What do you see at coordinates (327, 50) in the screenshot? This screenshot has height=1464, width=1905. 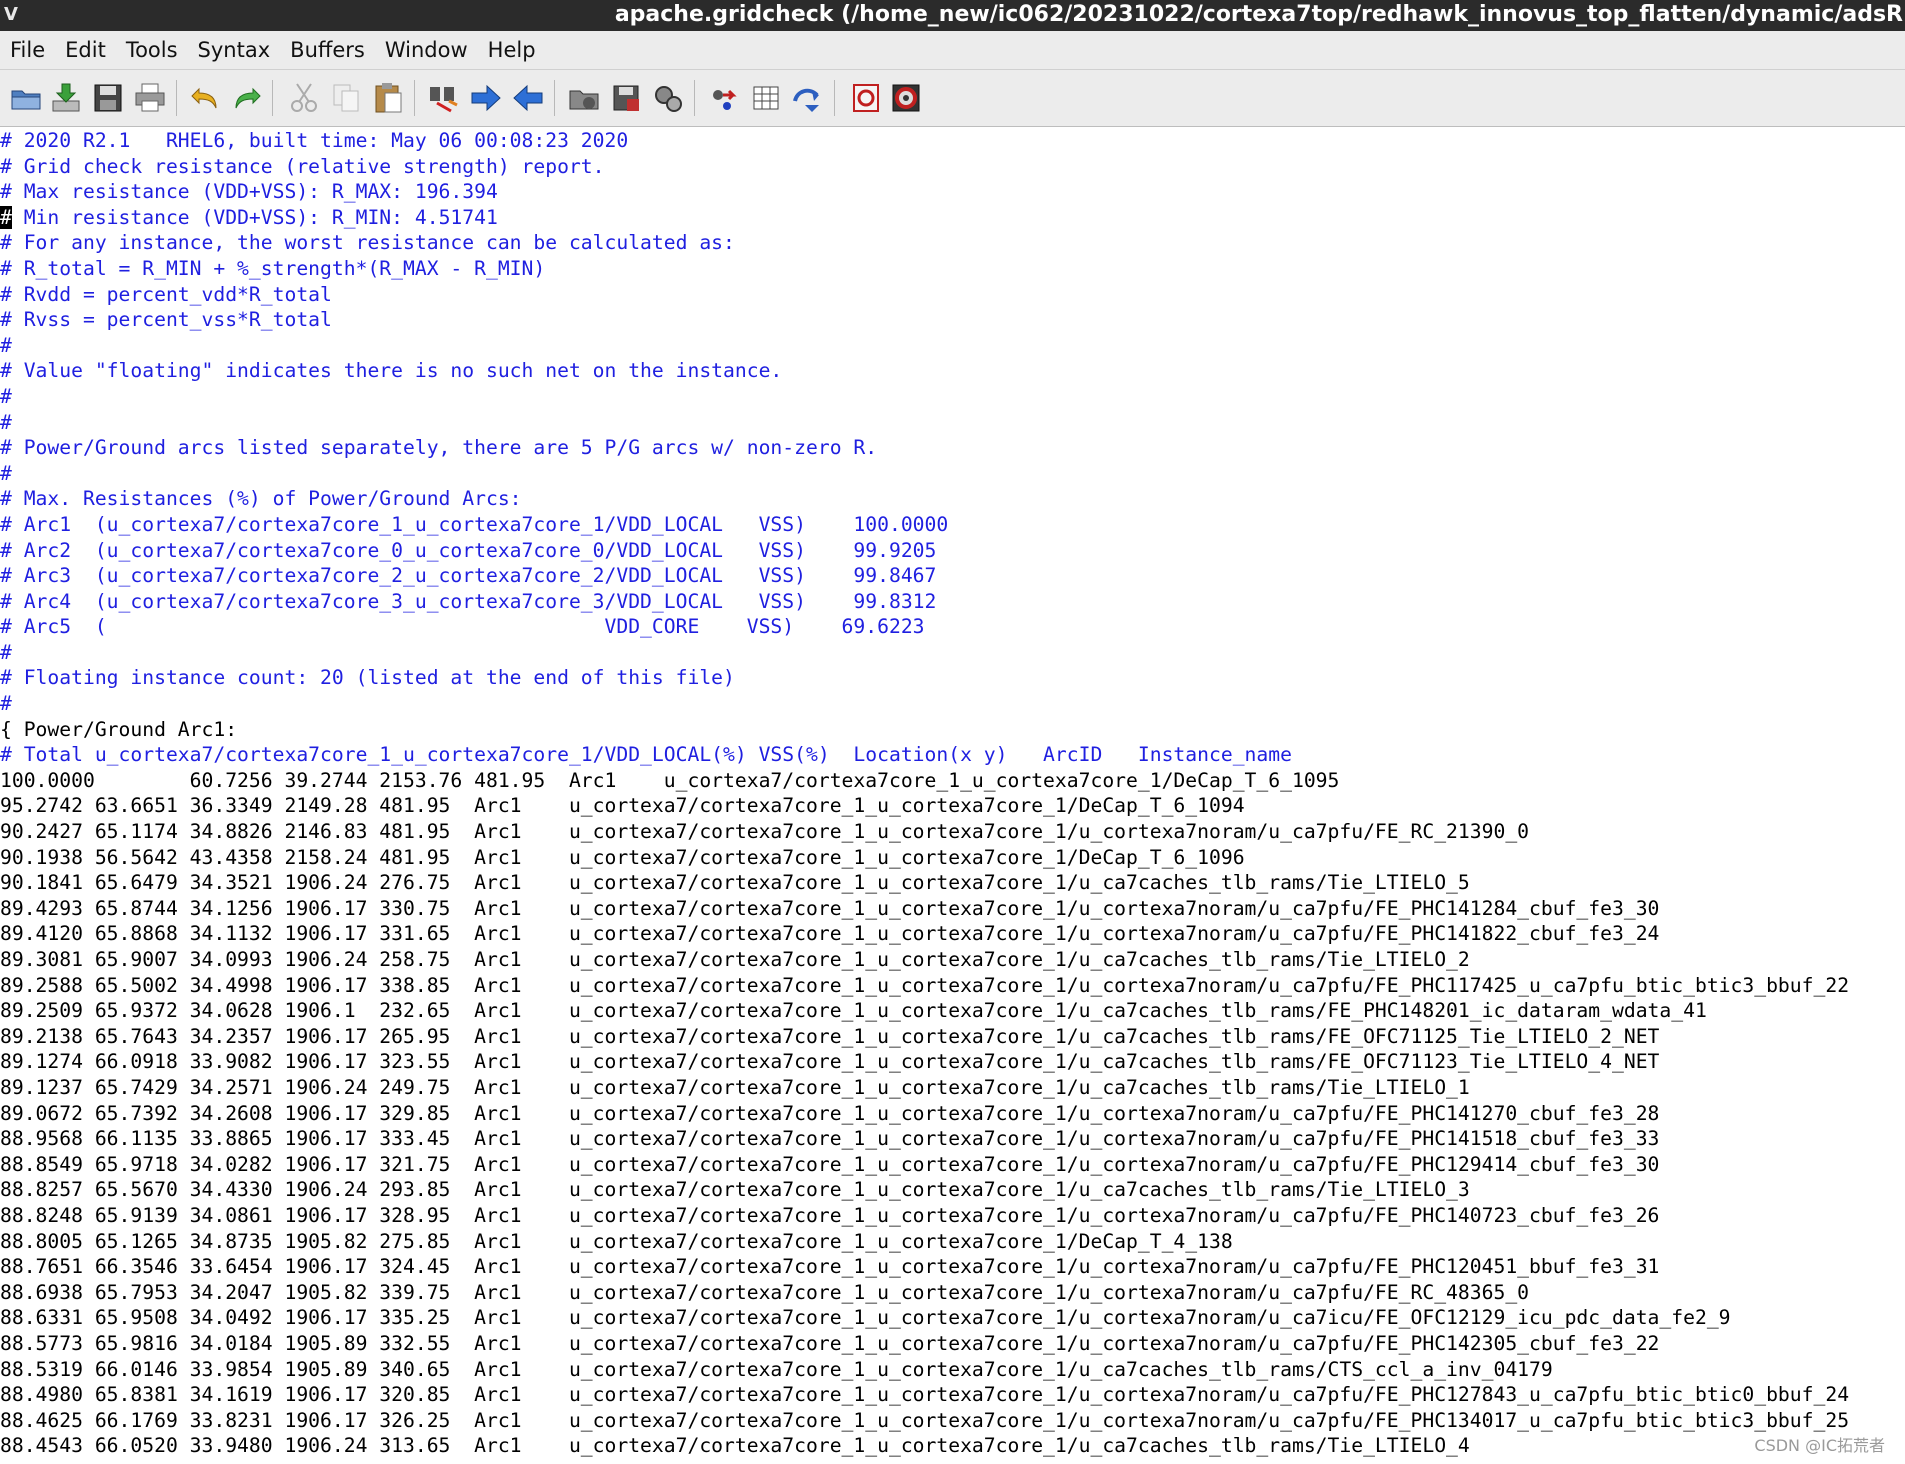 I see `menu-buffers: Buffers` at bounding box center [327, 50].